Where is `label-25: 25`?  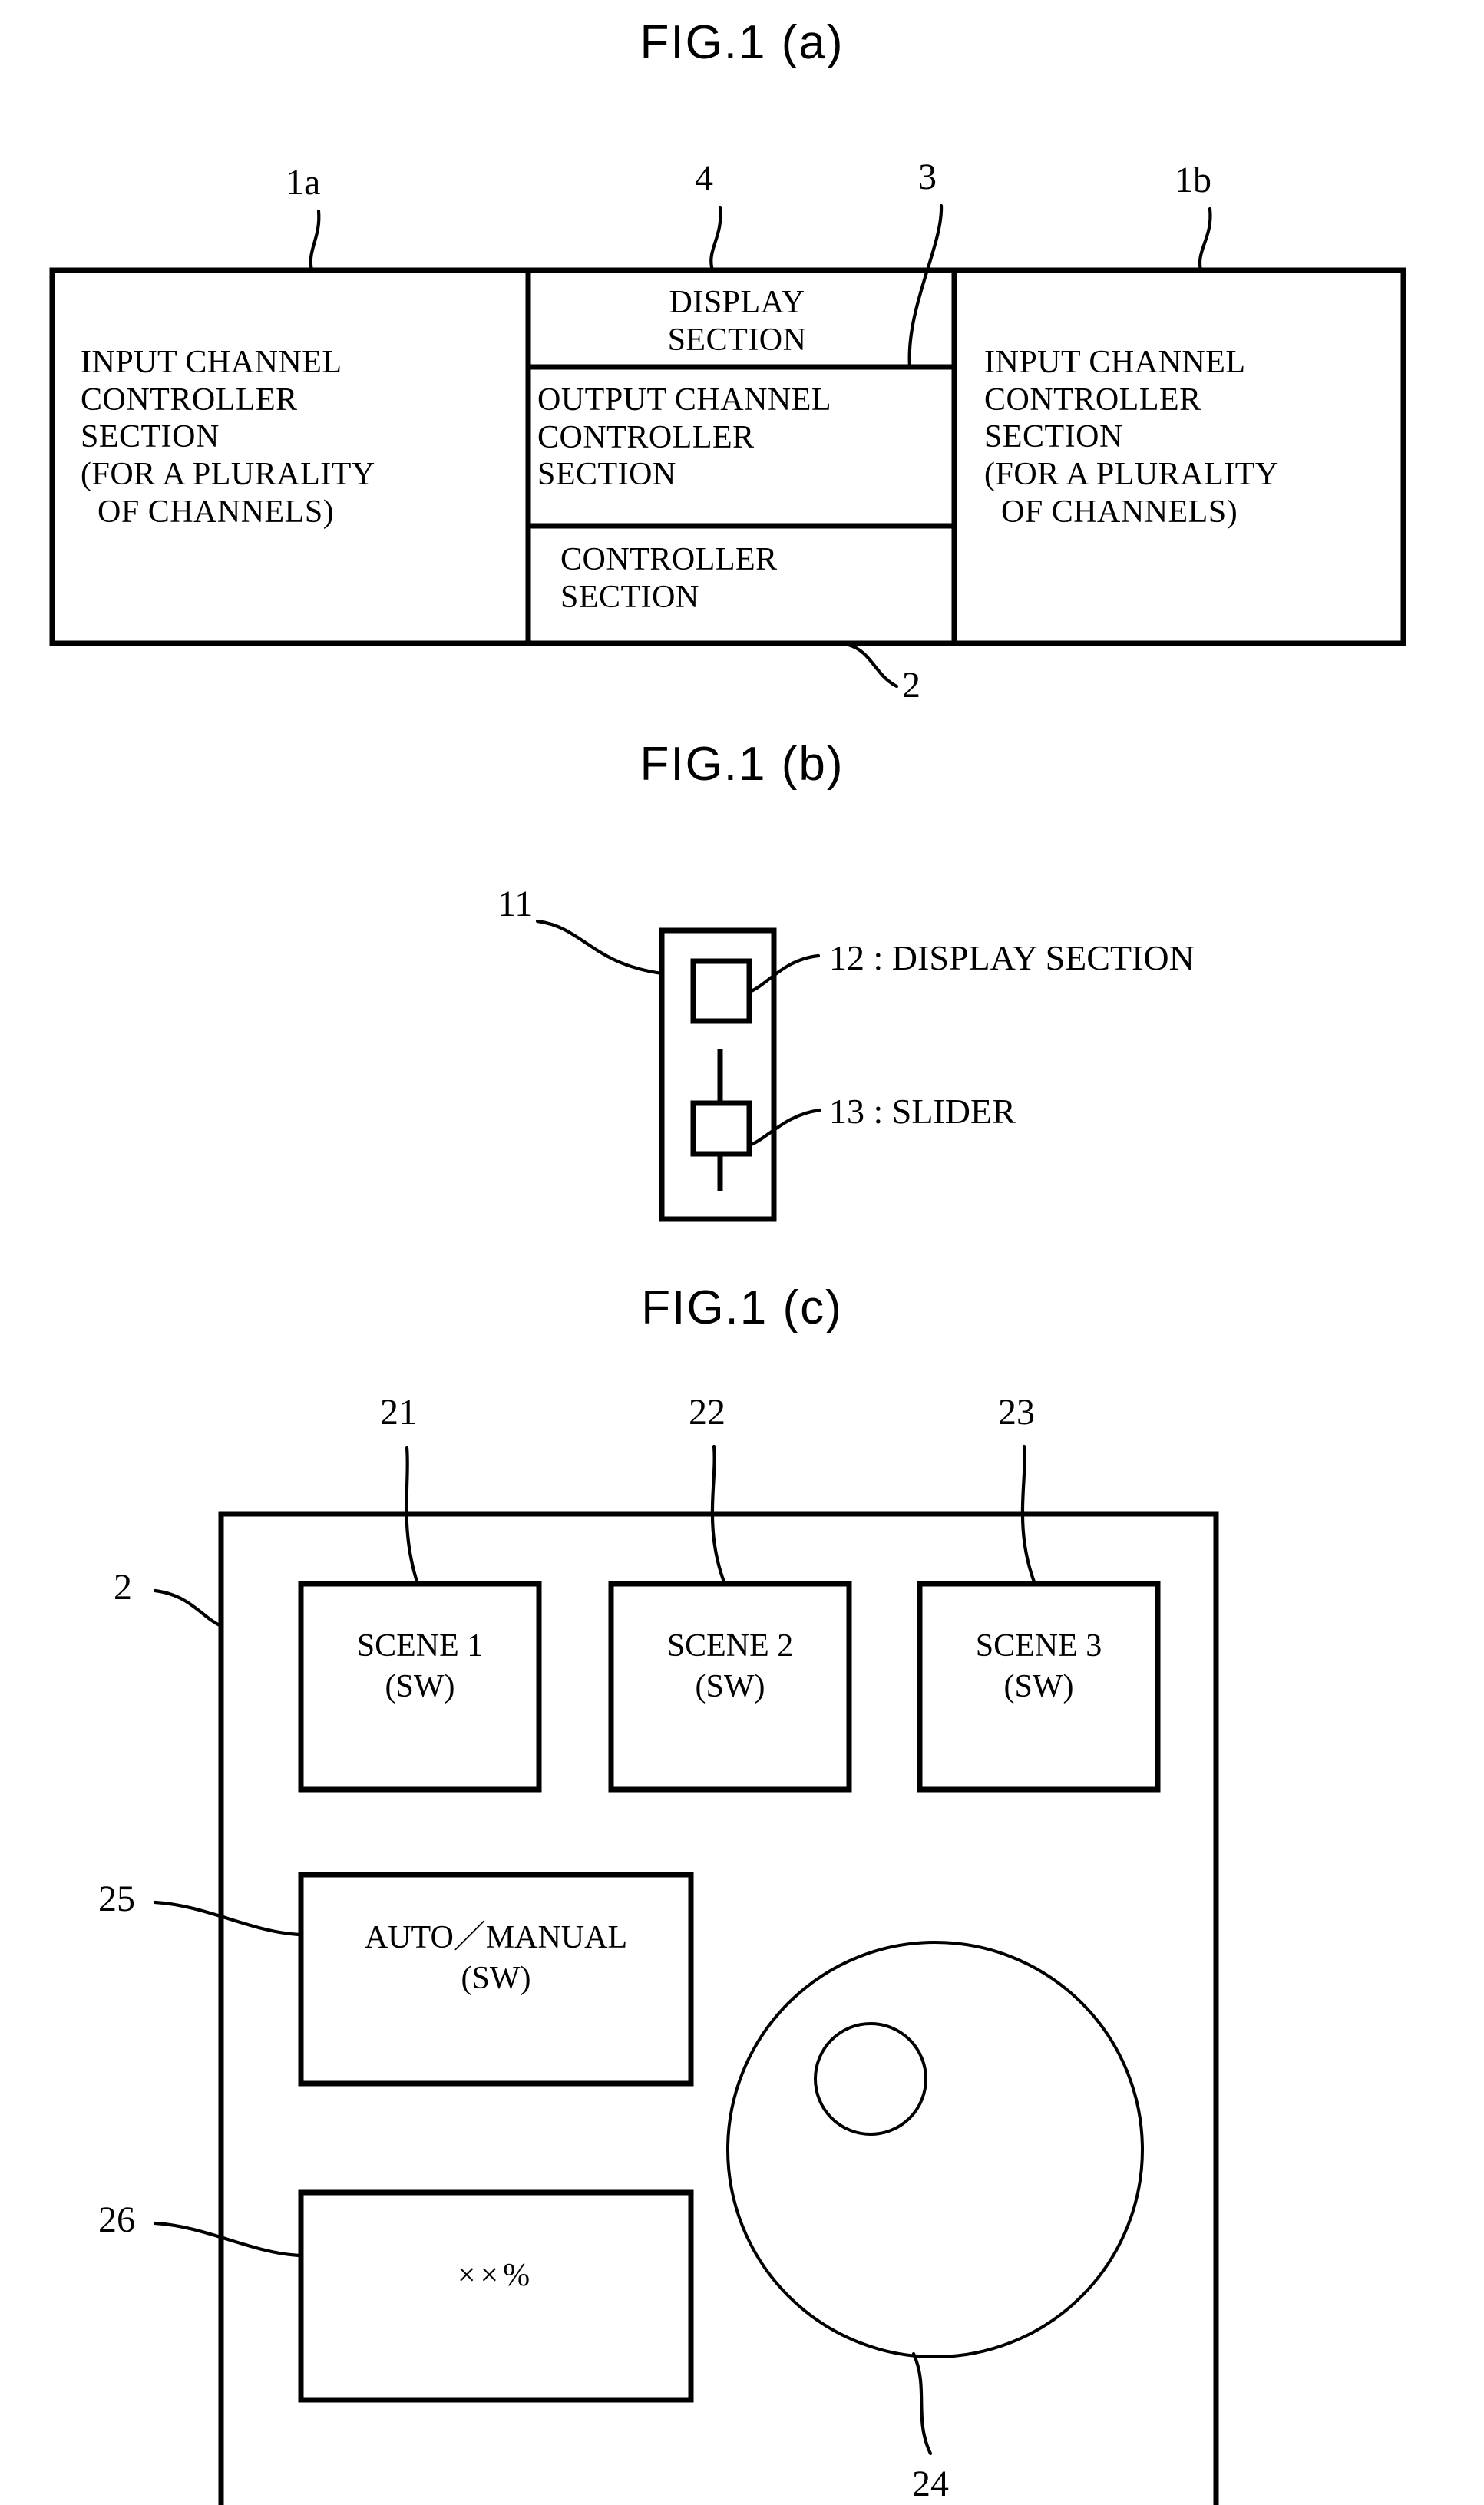
label-25: 25 is located at coordinates (116, 1899).